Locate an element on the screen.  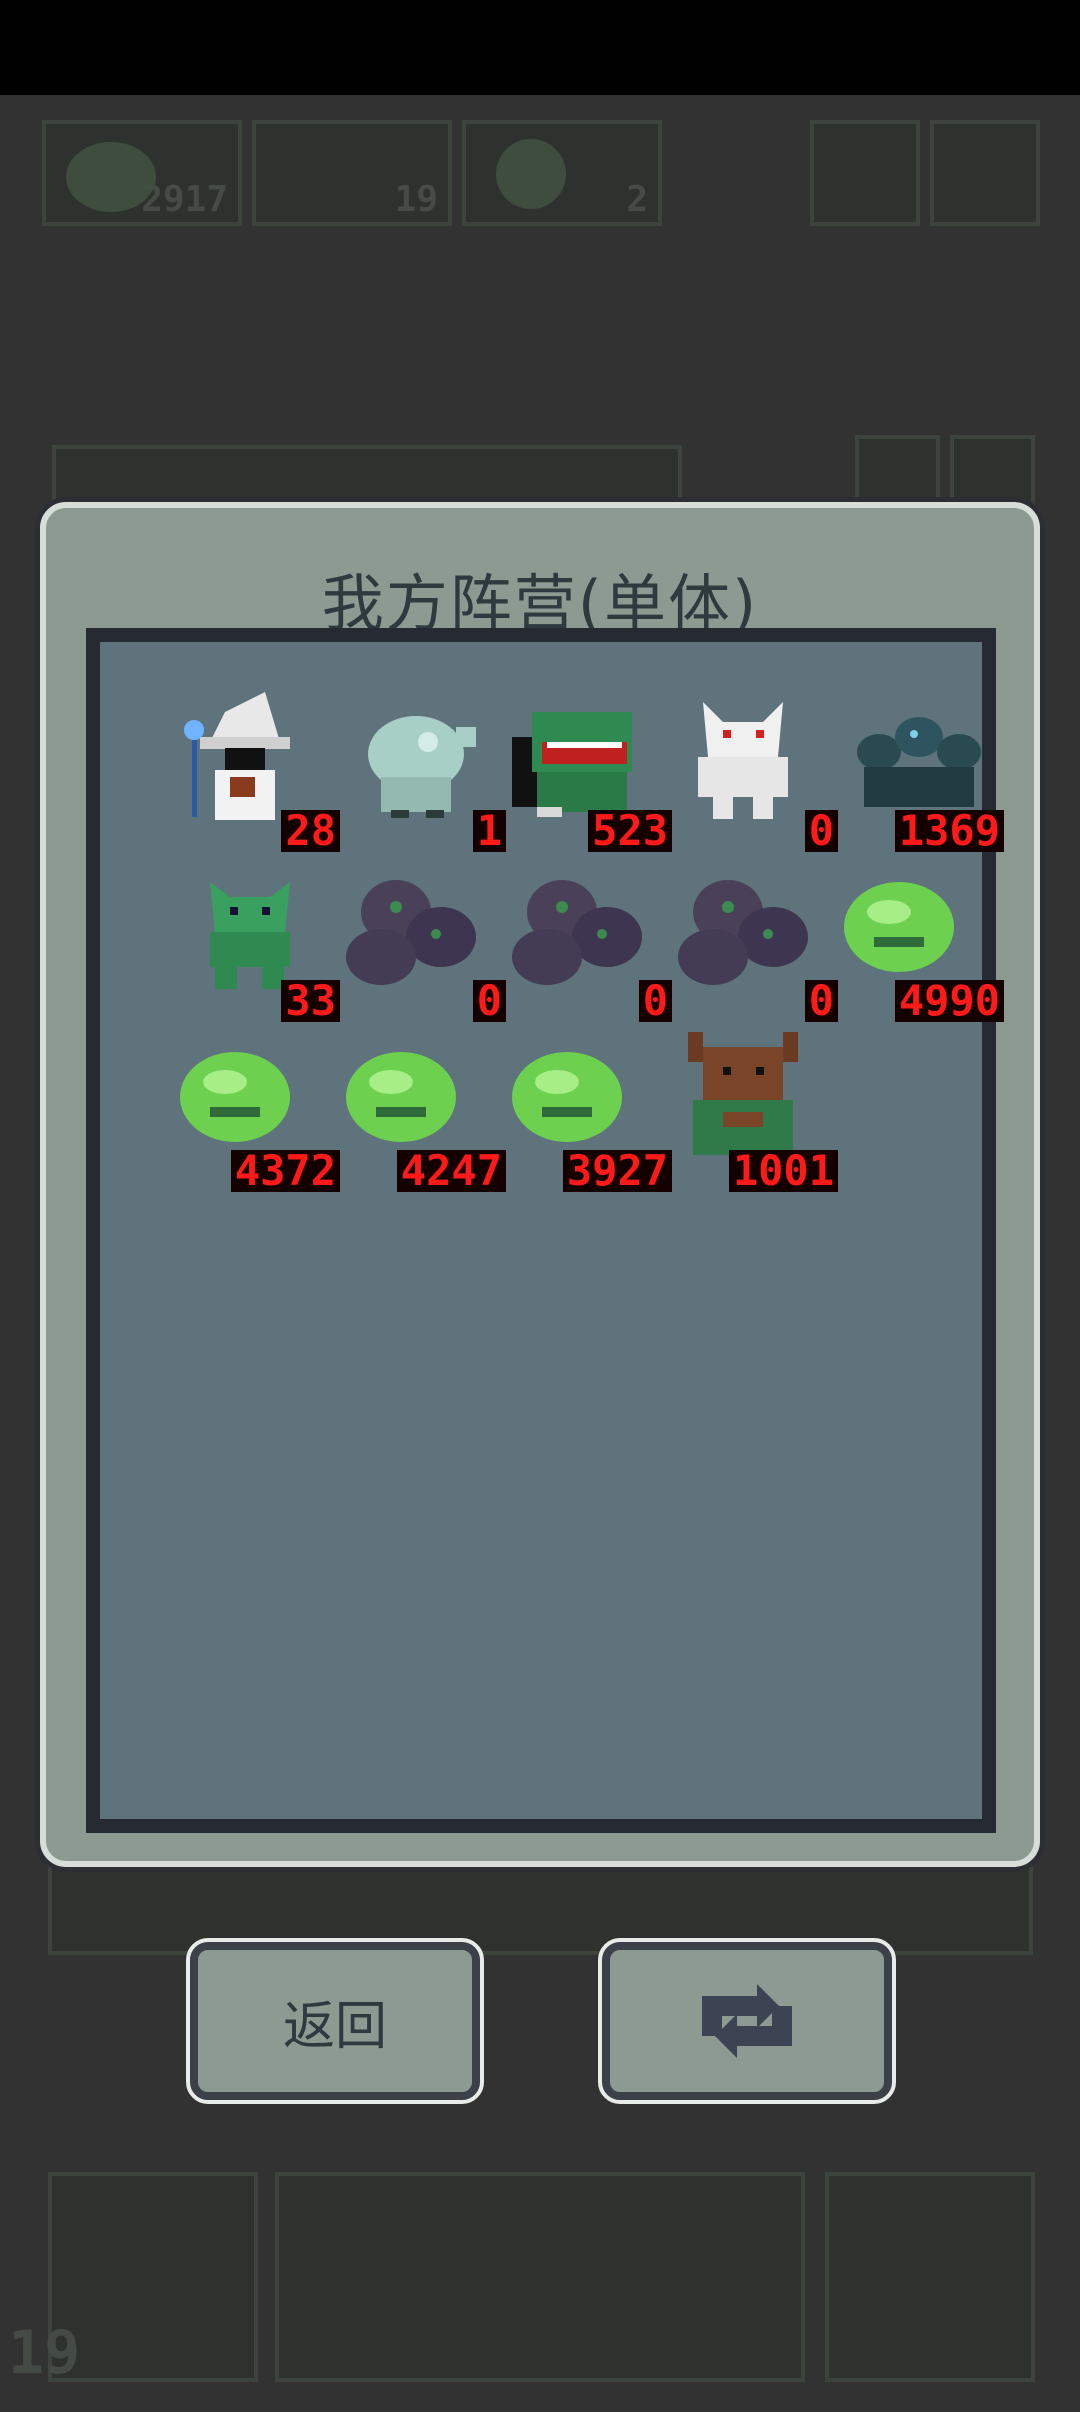
unit-count: 4372 is located at coordinates (285, 1171).